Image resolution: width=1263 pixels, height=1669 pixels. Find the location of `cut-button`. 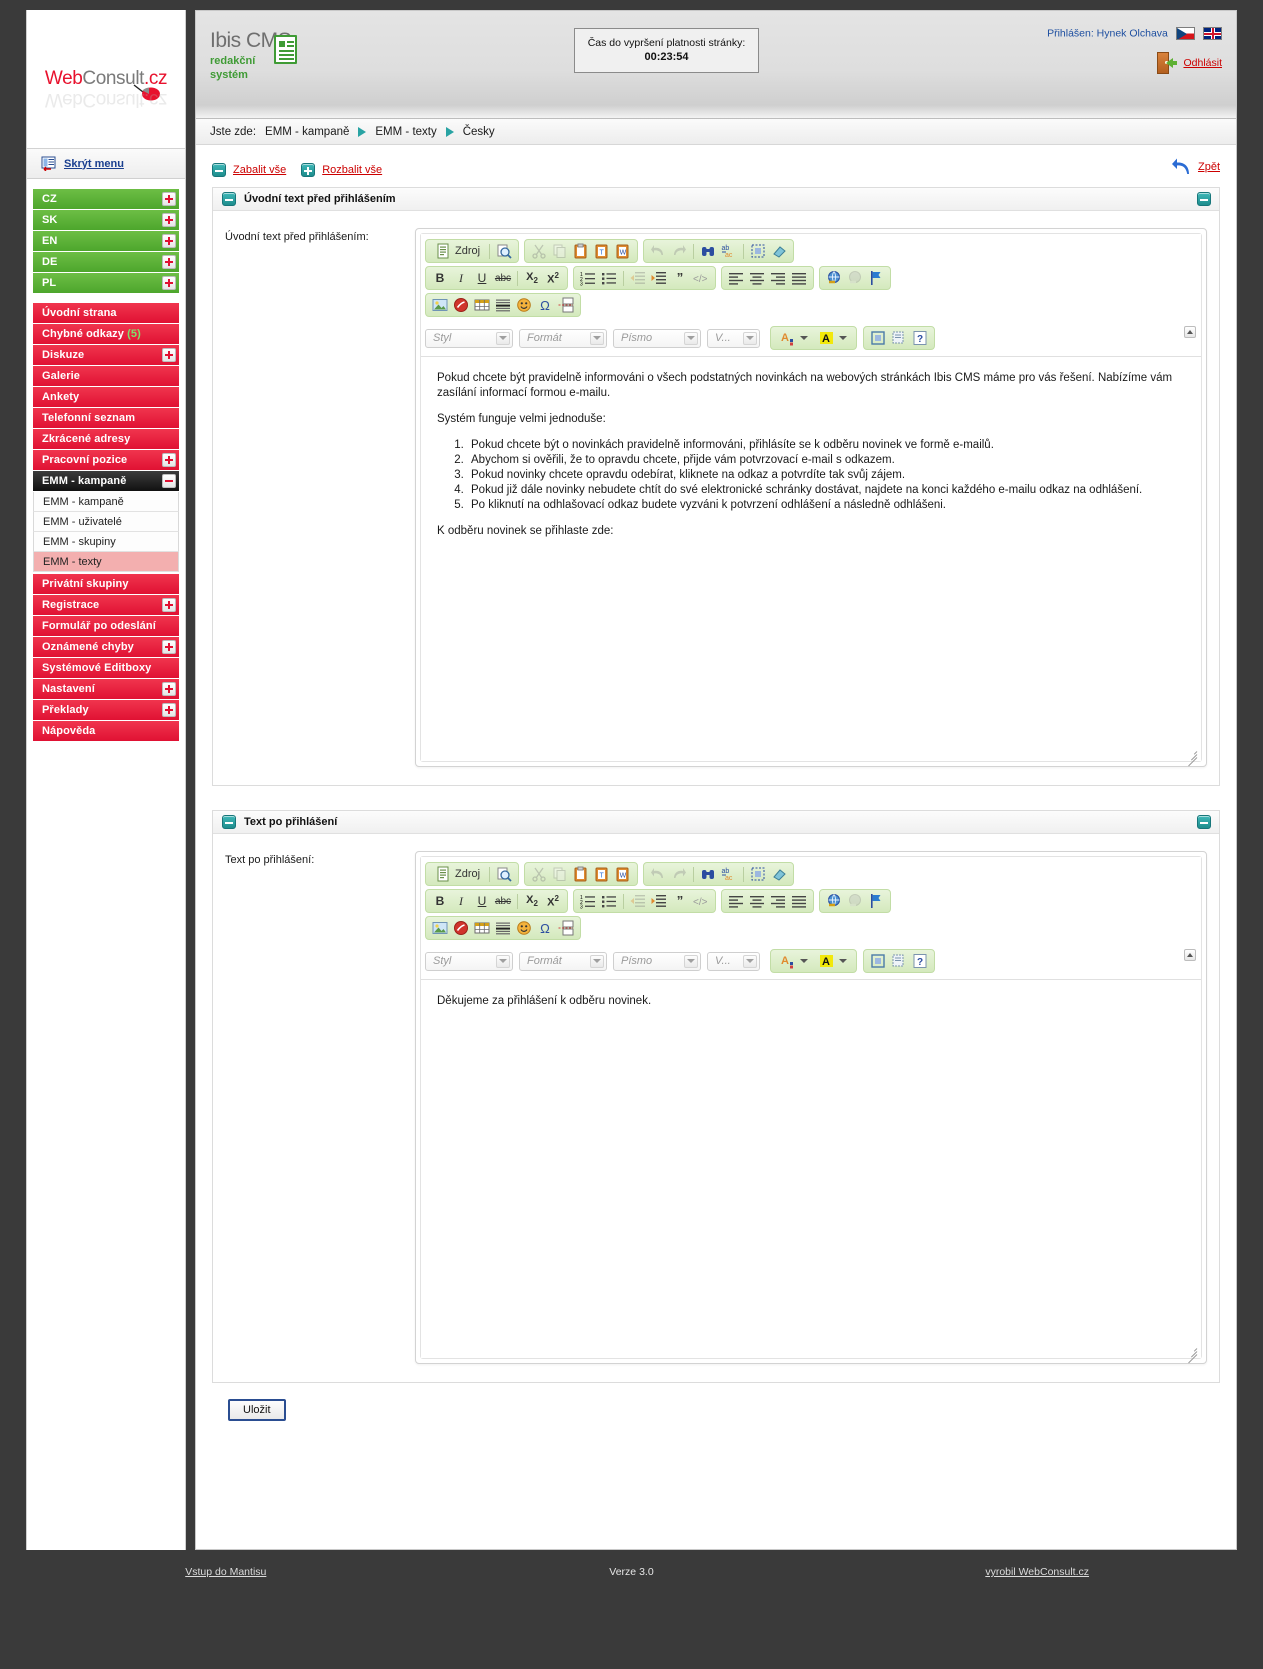

cut-button is located at coordinates (539, 874).